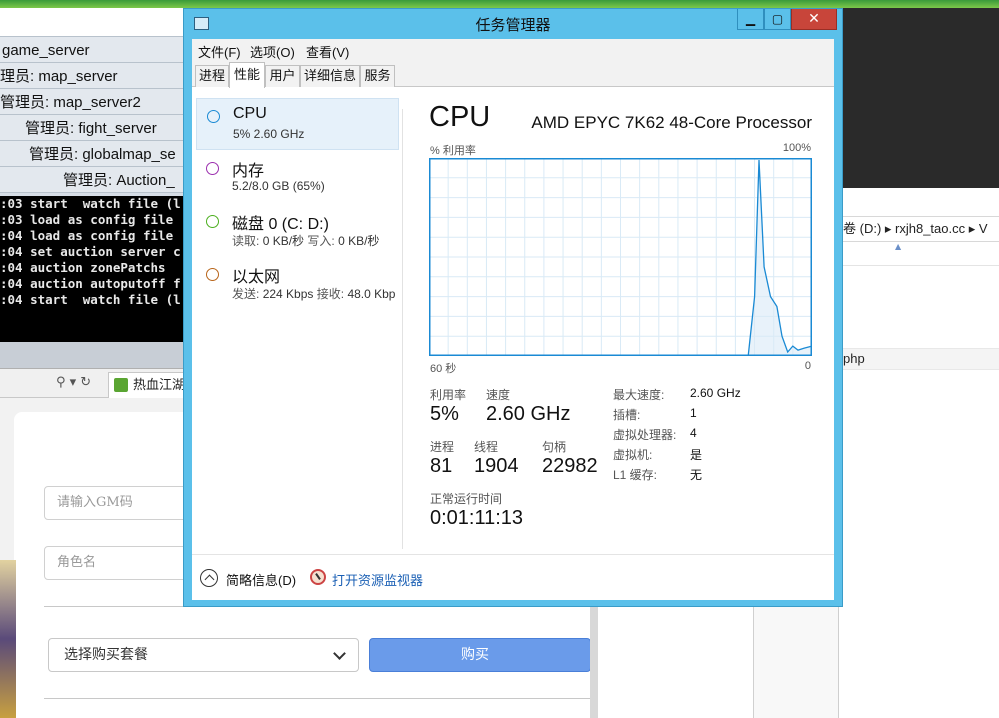 The height and width of the screenshot is (718, 999). I want to click on browser-tab-label: 热血江湖, so click(159, 384).